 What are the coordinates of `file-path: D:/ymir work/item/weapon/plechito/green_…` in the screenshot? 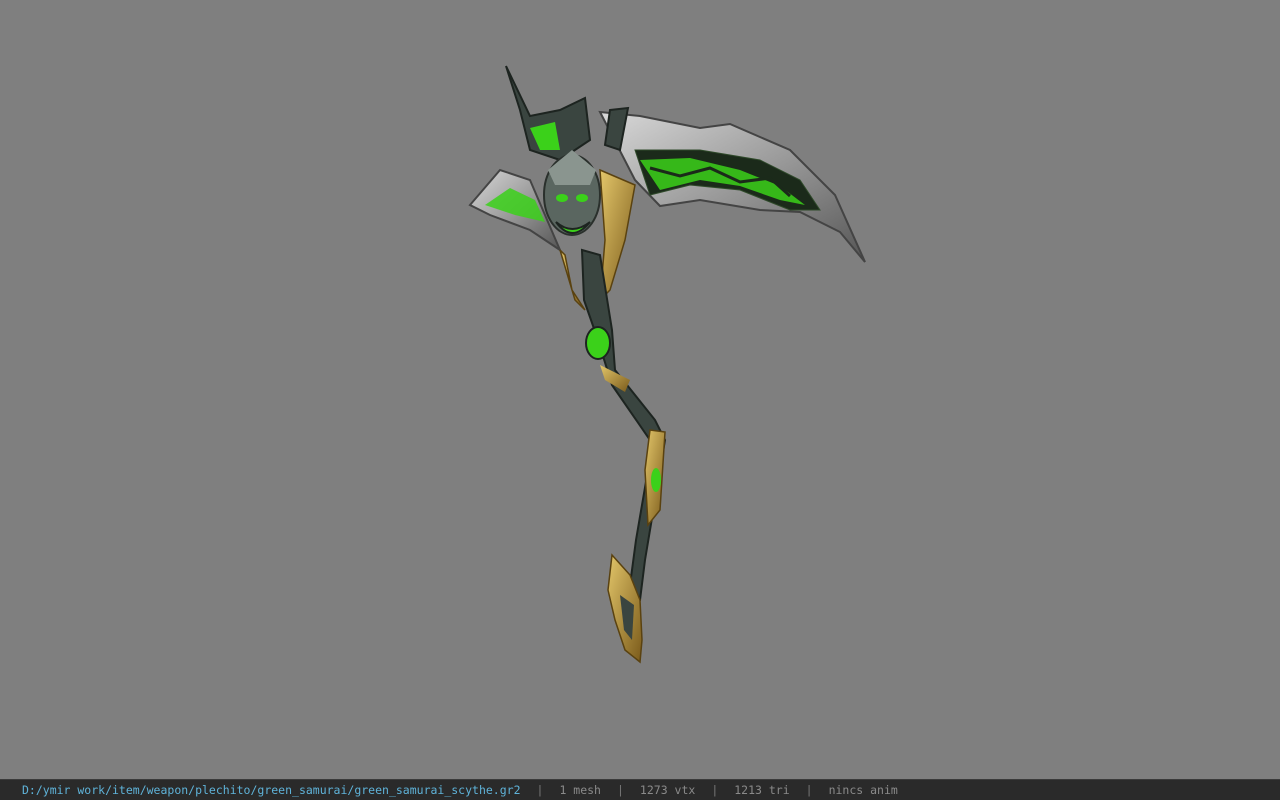 It's located at (271, 790).